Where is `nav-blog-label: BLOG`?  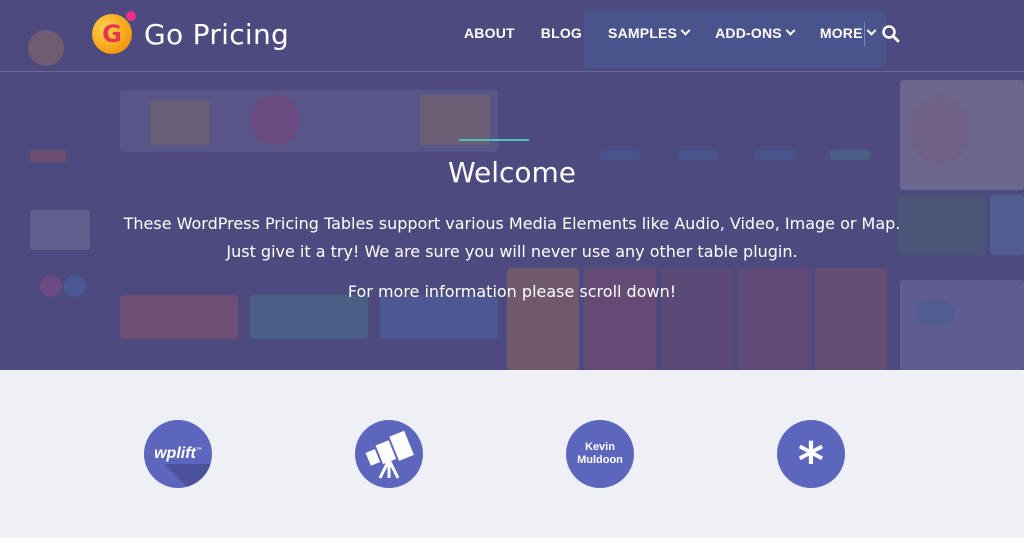 nav-blog-label: BLOG is located at coordinates (561, 33).